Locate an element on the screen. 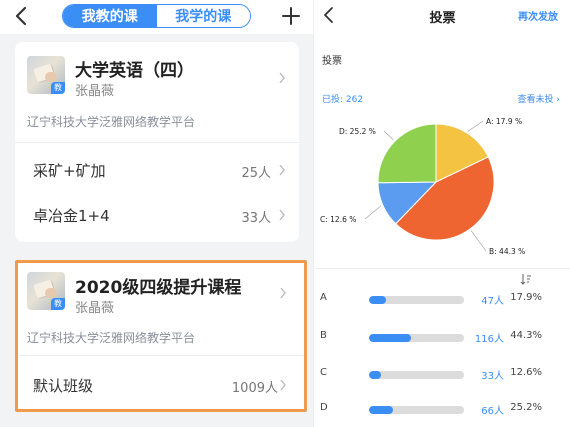 Image resolution: width=570 pixels, height=427 pixels. option-label: C is located at coordinates (323, 372).